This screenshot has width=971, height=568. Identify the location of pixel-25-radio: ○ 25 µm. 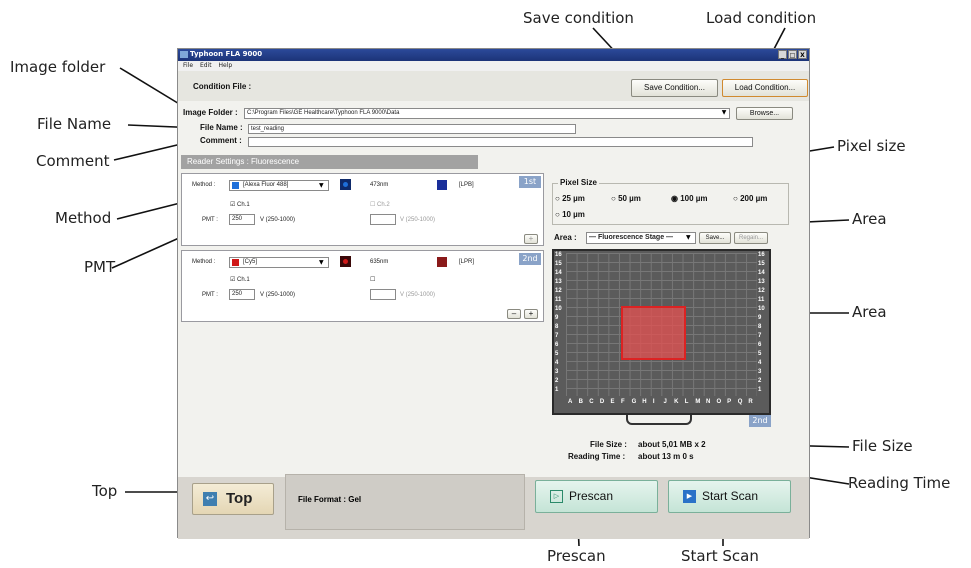
(570, 198).